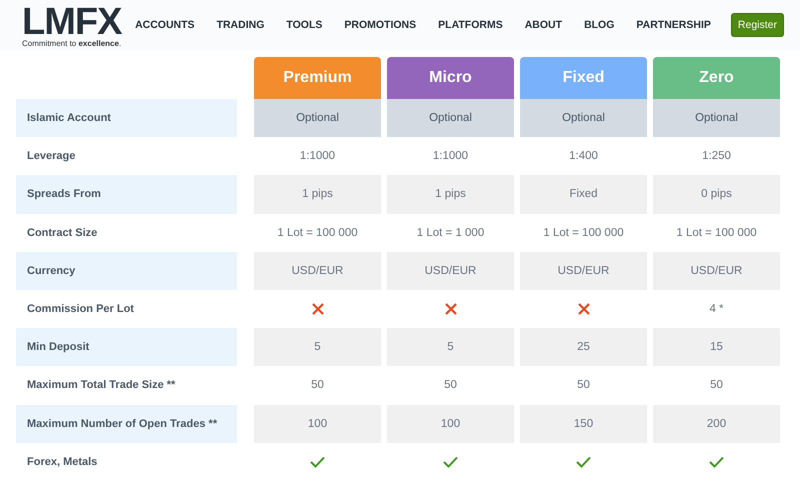 This screenshot has width=800, height=481. Describe the element at coordinates (583, 194) in the screenshot. I see `table-cell: Fixed` at that location.